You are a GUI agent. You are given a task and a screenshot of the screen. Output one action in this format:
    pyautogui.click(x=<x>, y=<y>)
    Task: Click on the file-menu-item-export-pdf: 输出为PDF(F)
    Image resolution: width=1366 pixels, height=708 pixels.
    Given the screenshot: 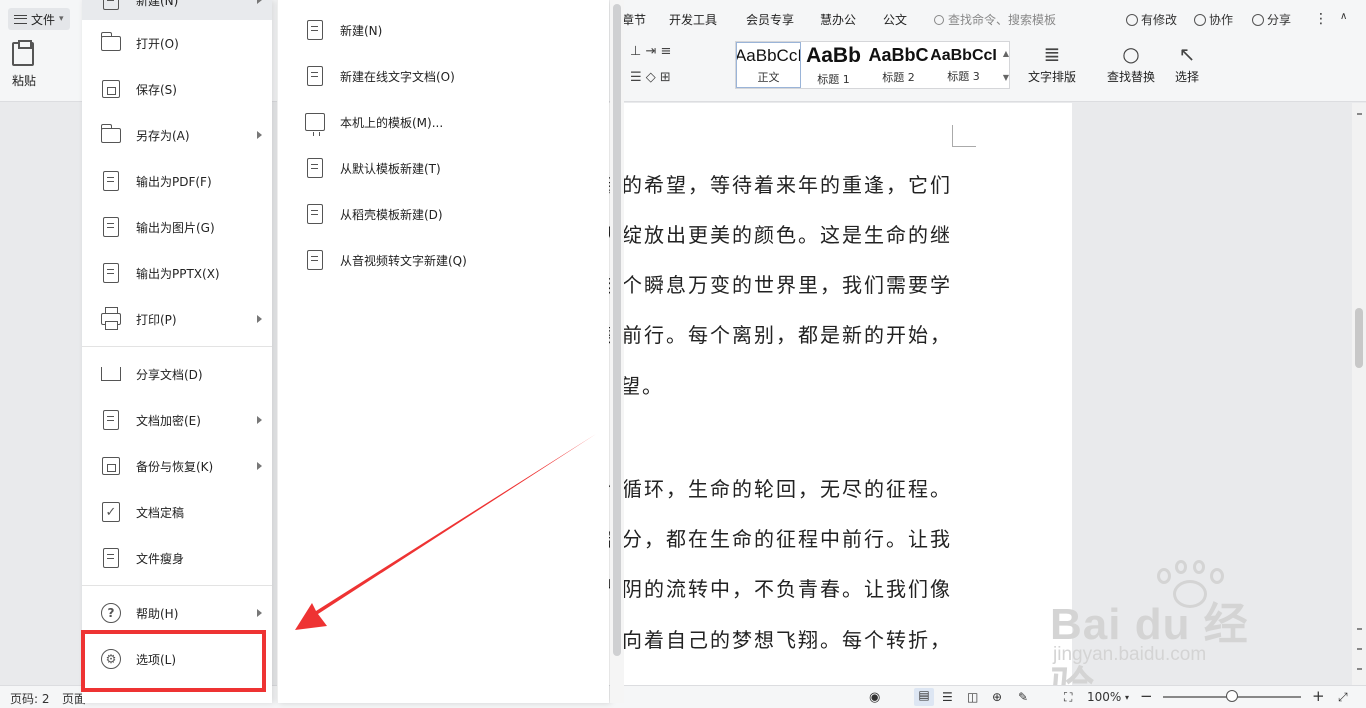 What is the action you would take?
    pyautogui.click(x=177, y=181)
    